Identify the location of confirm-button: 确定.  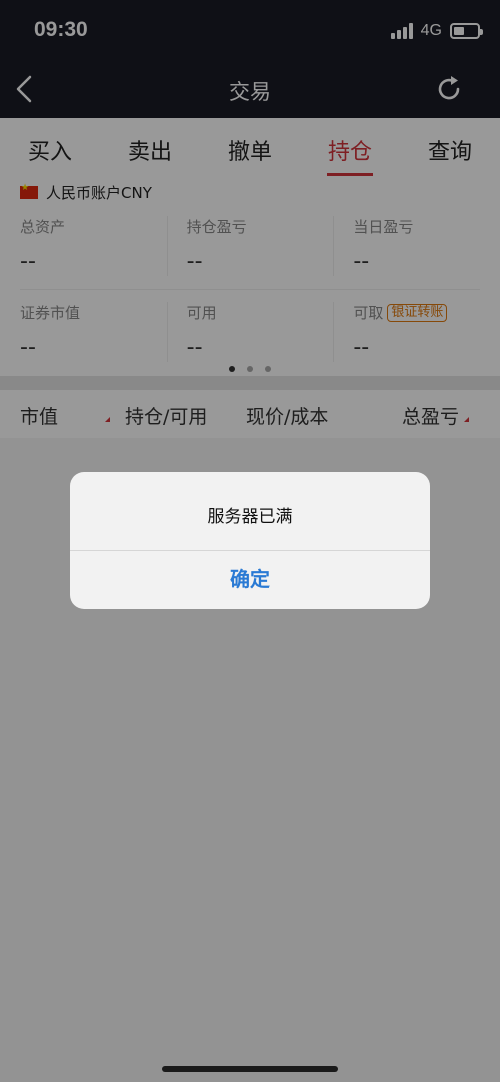
(250, 579).